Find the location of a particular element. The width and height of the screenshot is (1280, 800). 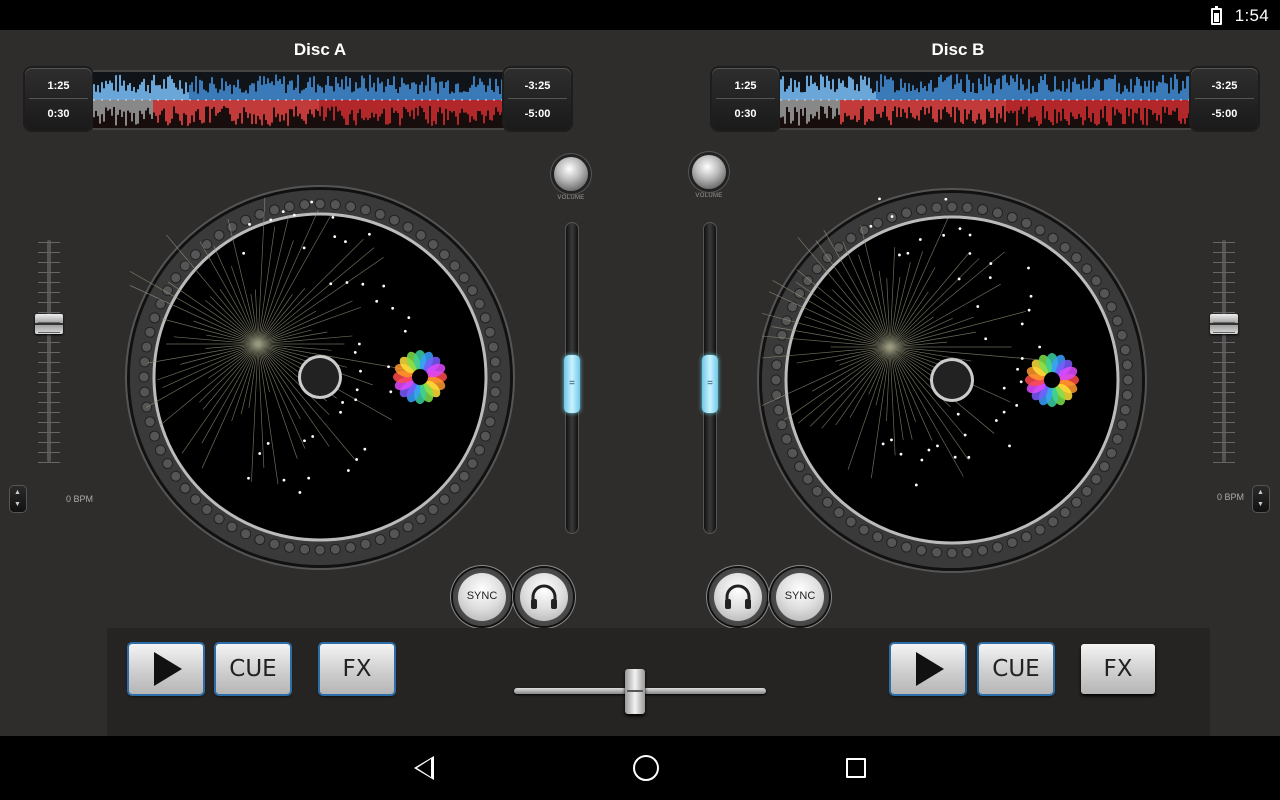

deck-b-volume-knob is located at coordinates (709, 172).